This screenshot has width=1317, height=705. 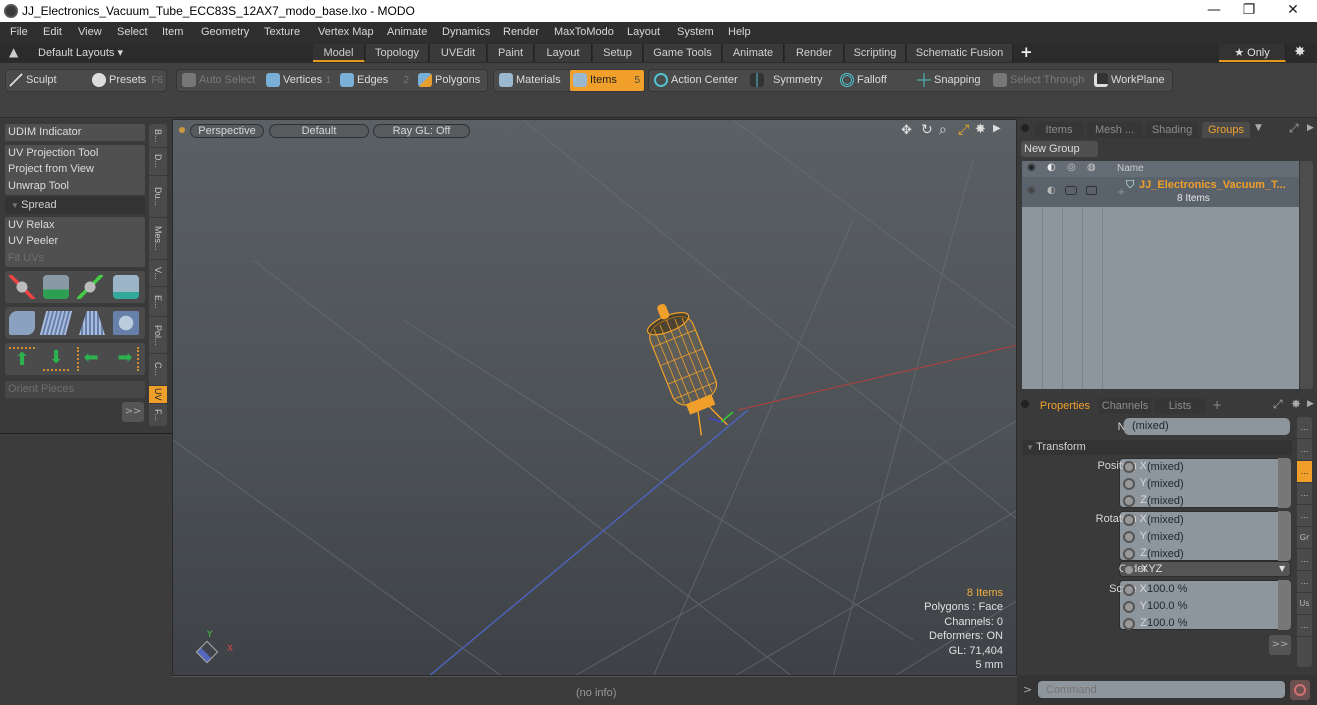 I want to click on position-z-anim-dot, so click(x=1129, y=501).